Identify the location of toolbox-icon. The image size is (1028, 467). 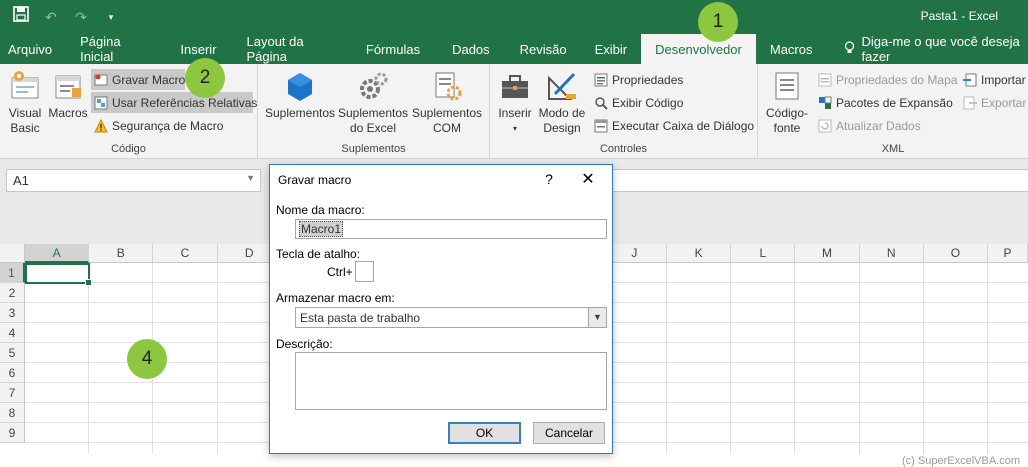
(515, 86).